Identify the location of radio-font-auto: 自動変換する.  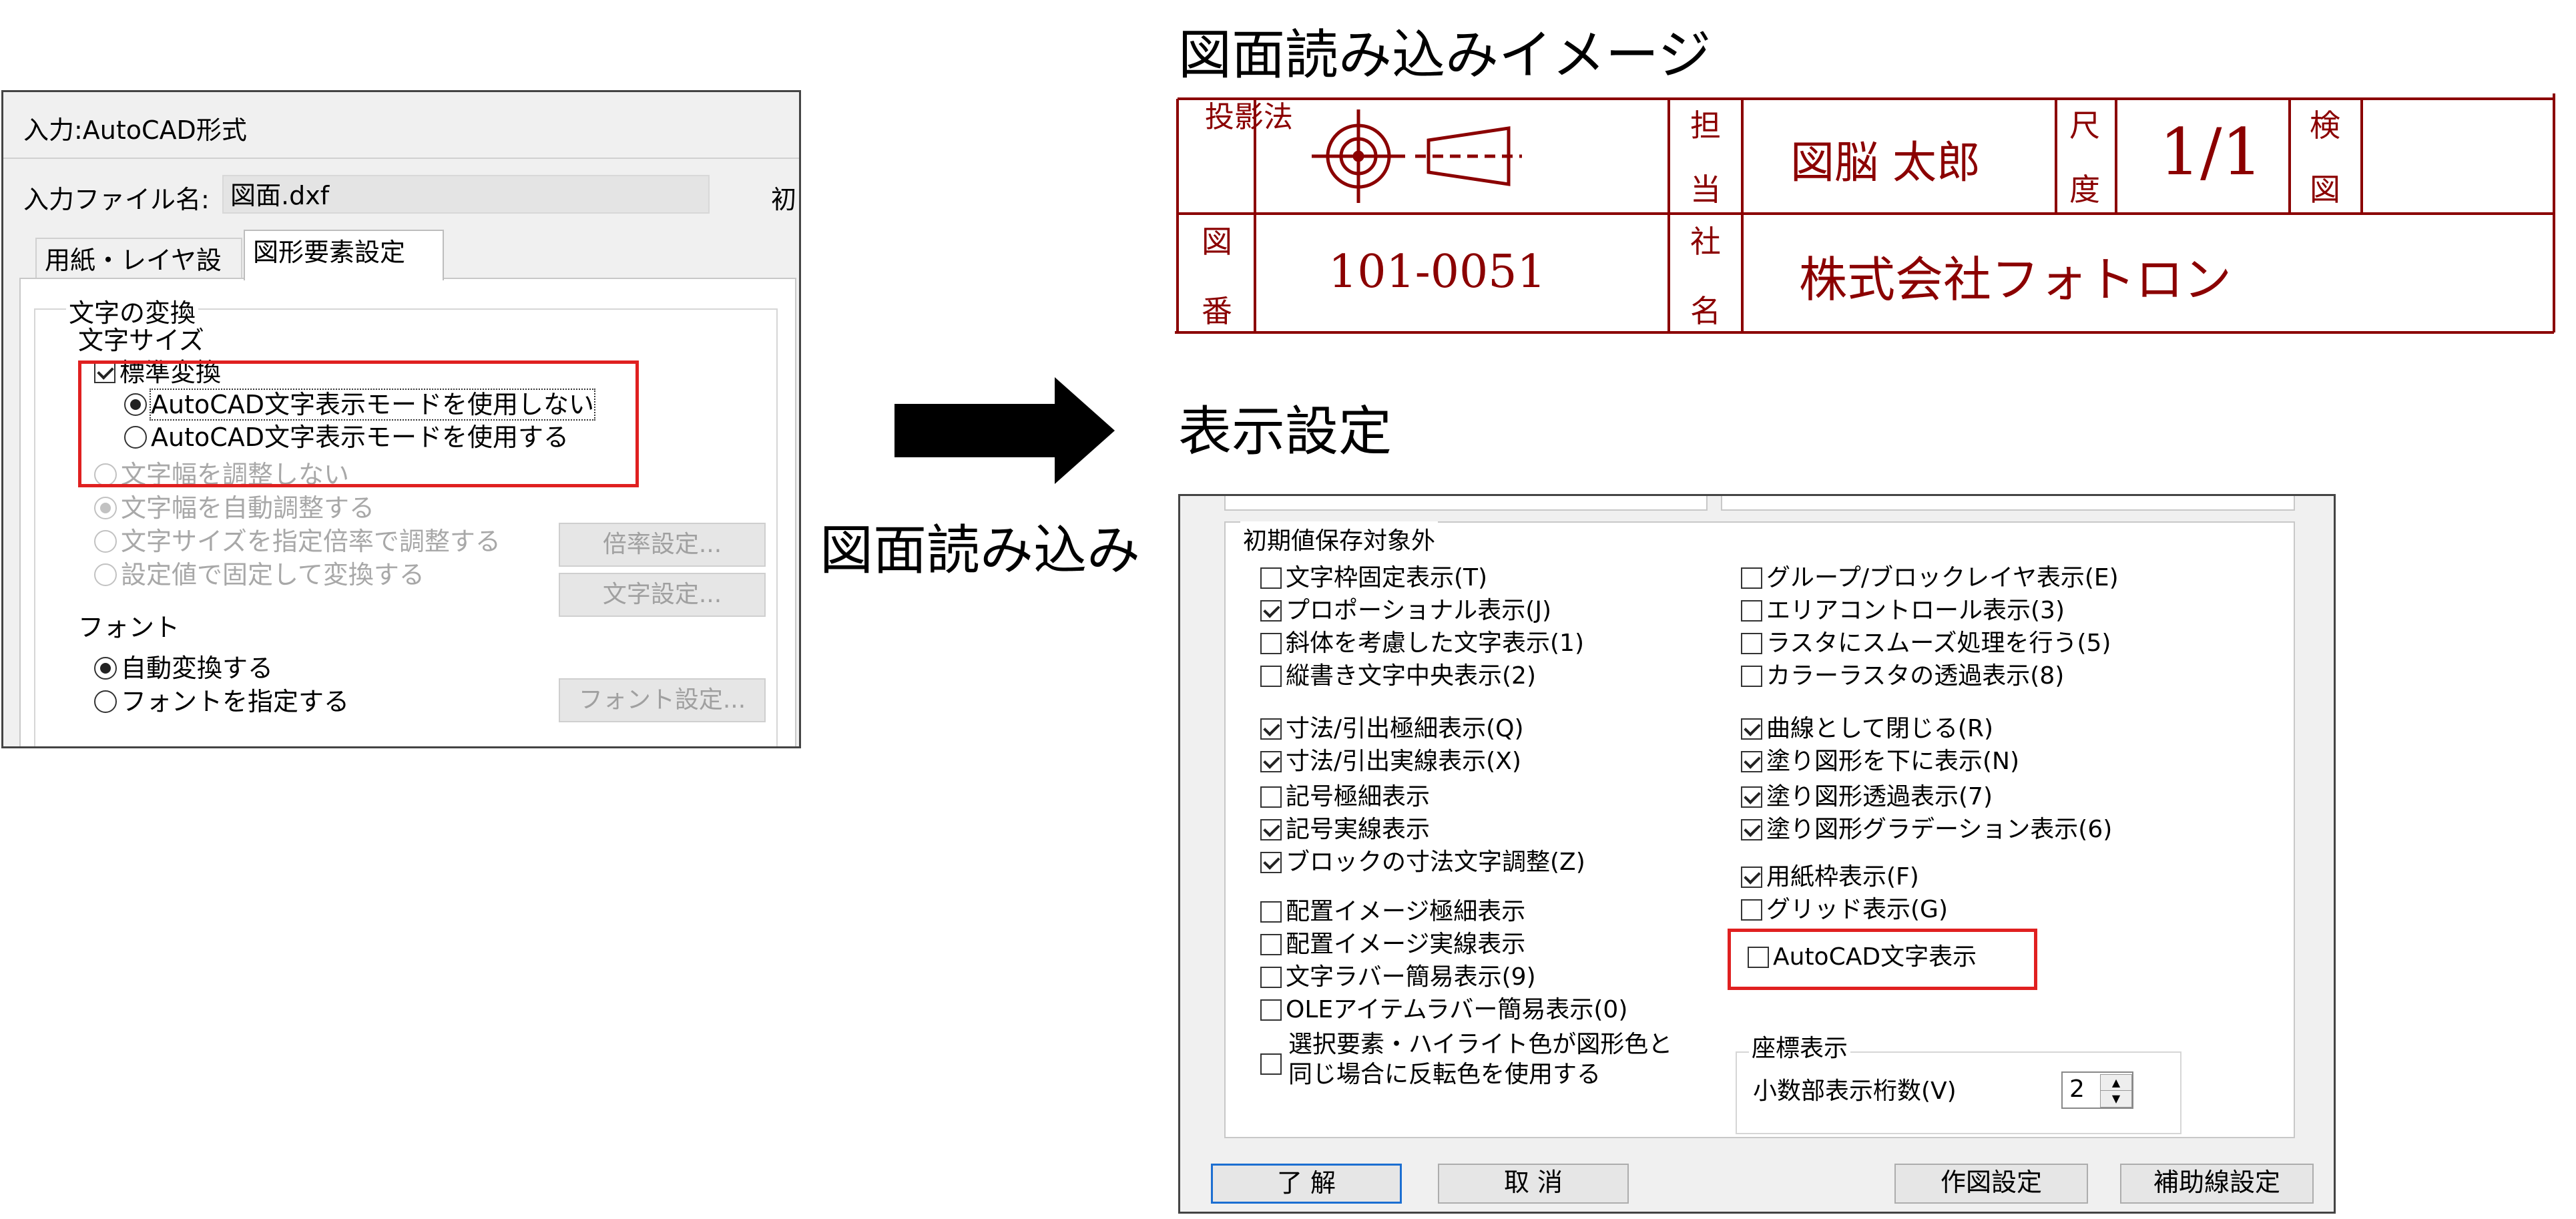
(183, 667).